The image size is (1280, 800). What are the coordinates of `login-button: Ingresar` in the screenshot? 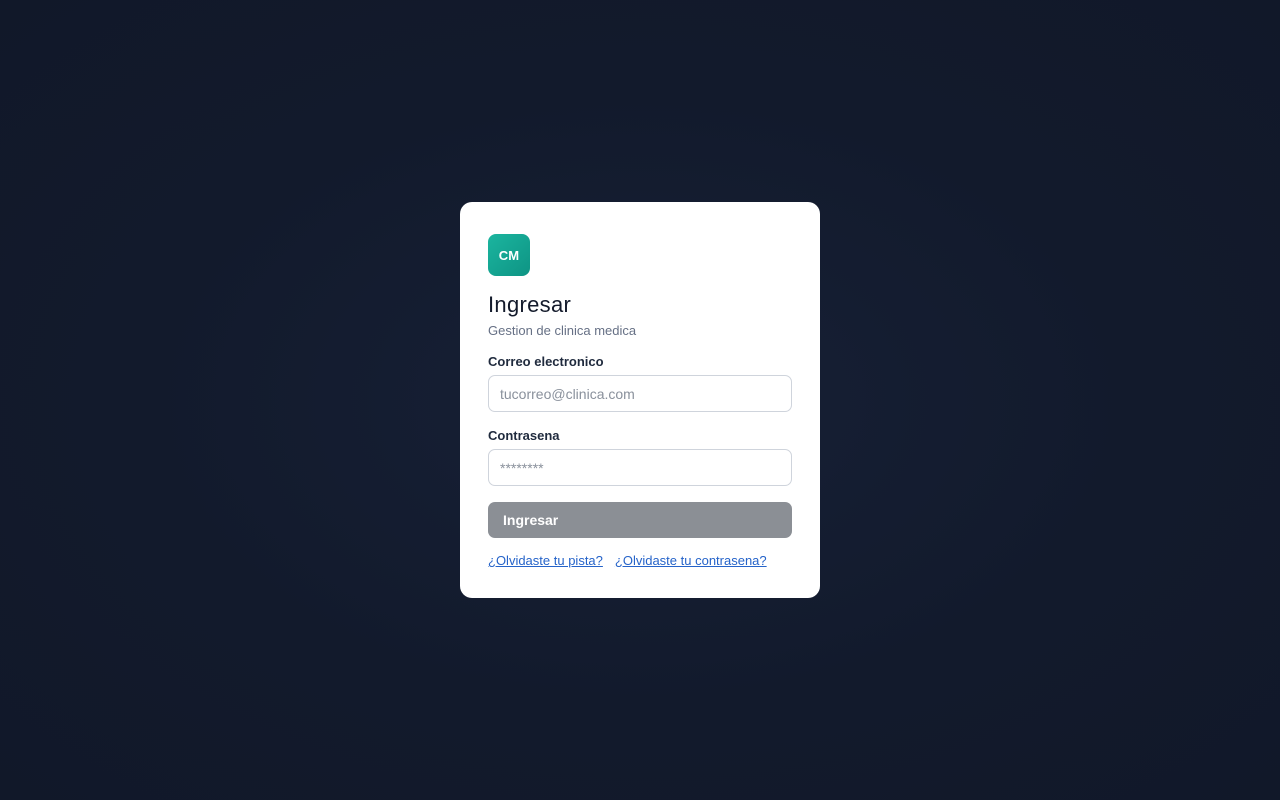 It's located at (640, 520).